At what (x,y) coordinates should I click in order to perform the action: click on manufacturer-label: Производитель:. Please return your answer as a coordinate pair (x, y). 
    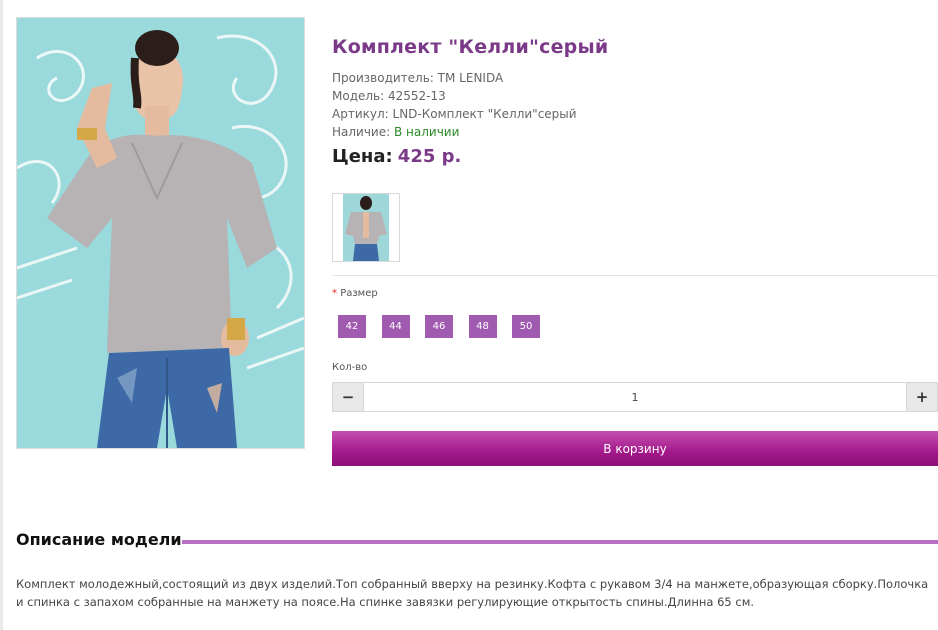
    Looking at the image, I should click on (383, 78).